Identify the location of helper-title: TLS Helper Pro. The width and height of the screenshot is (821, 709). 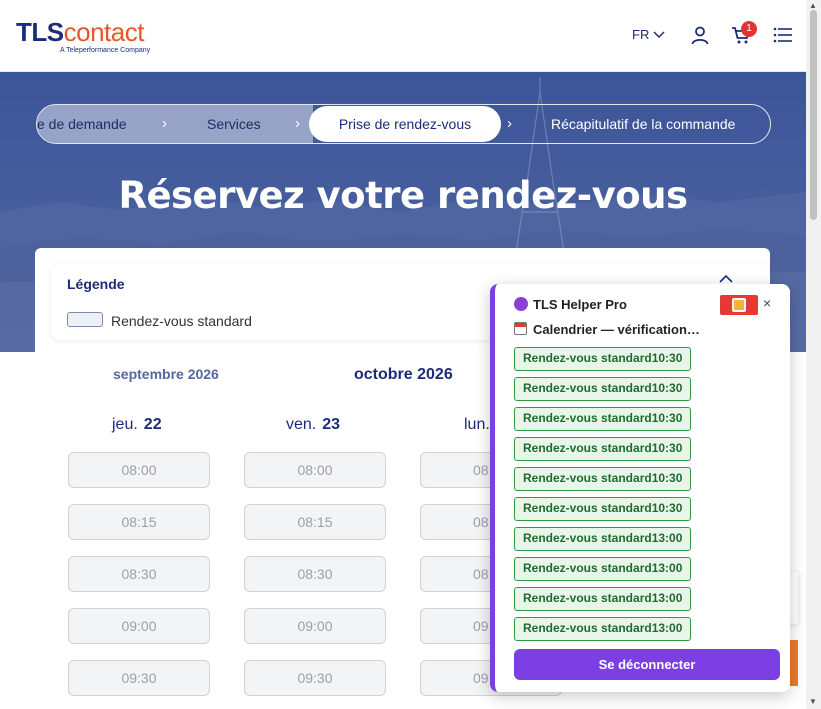
(580, 304).